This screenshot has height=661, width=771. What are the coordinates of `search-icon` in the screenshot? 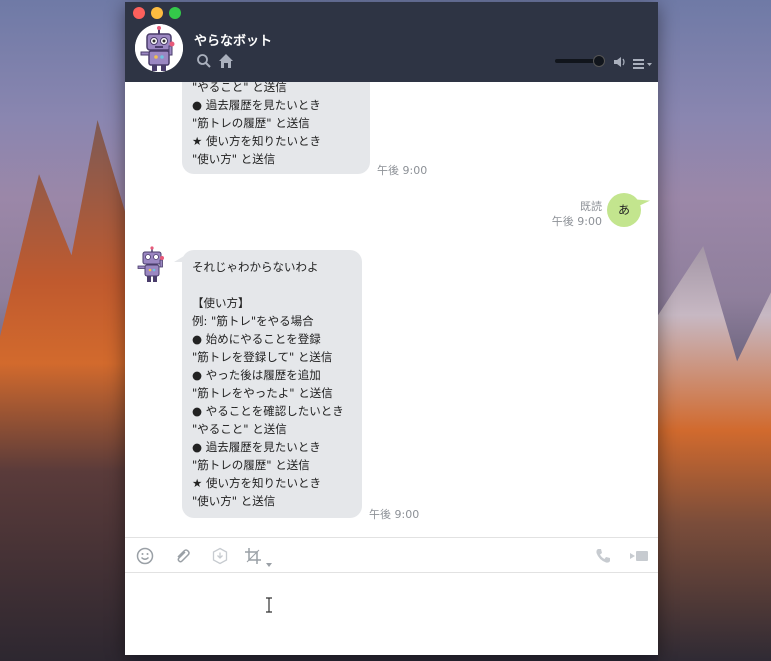 It's located at (204, 61).